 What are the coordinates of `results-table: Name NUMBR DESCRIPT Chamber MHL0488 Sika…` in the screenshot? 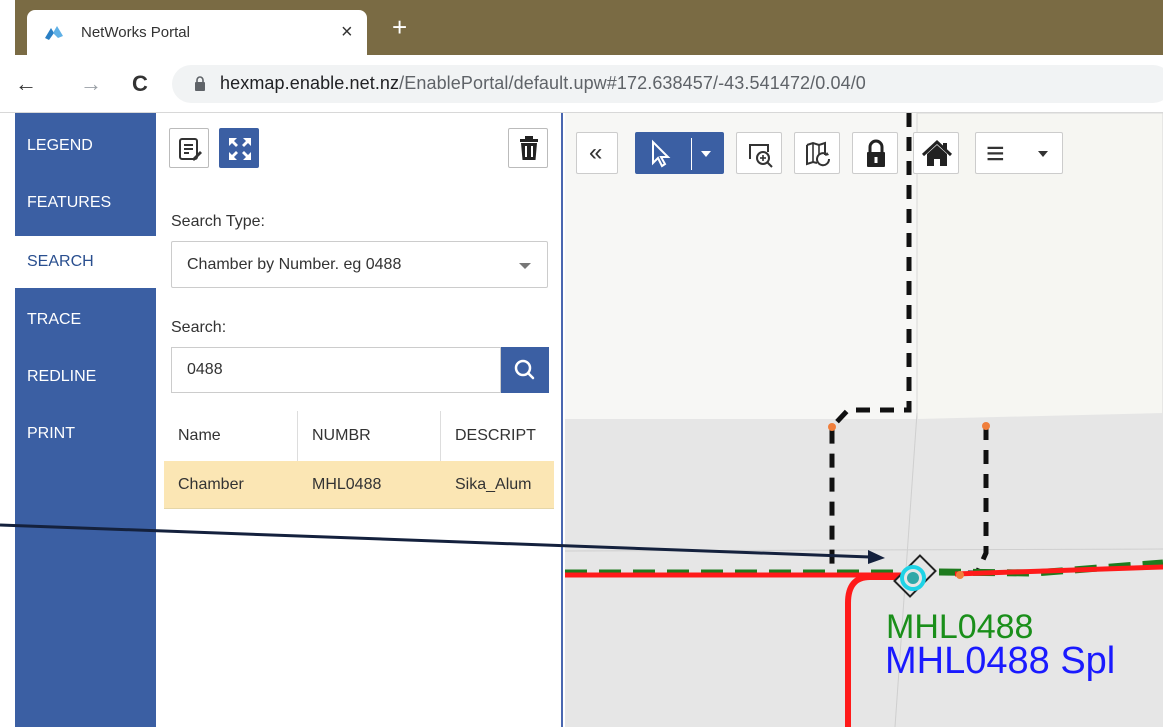 It's located at (359, 461).